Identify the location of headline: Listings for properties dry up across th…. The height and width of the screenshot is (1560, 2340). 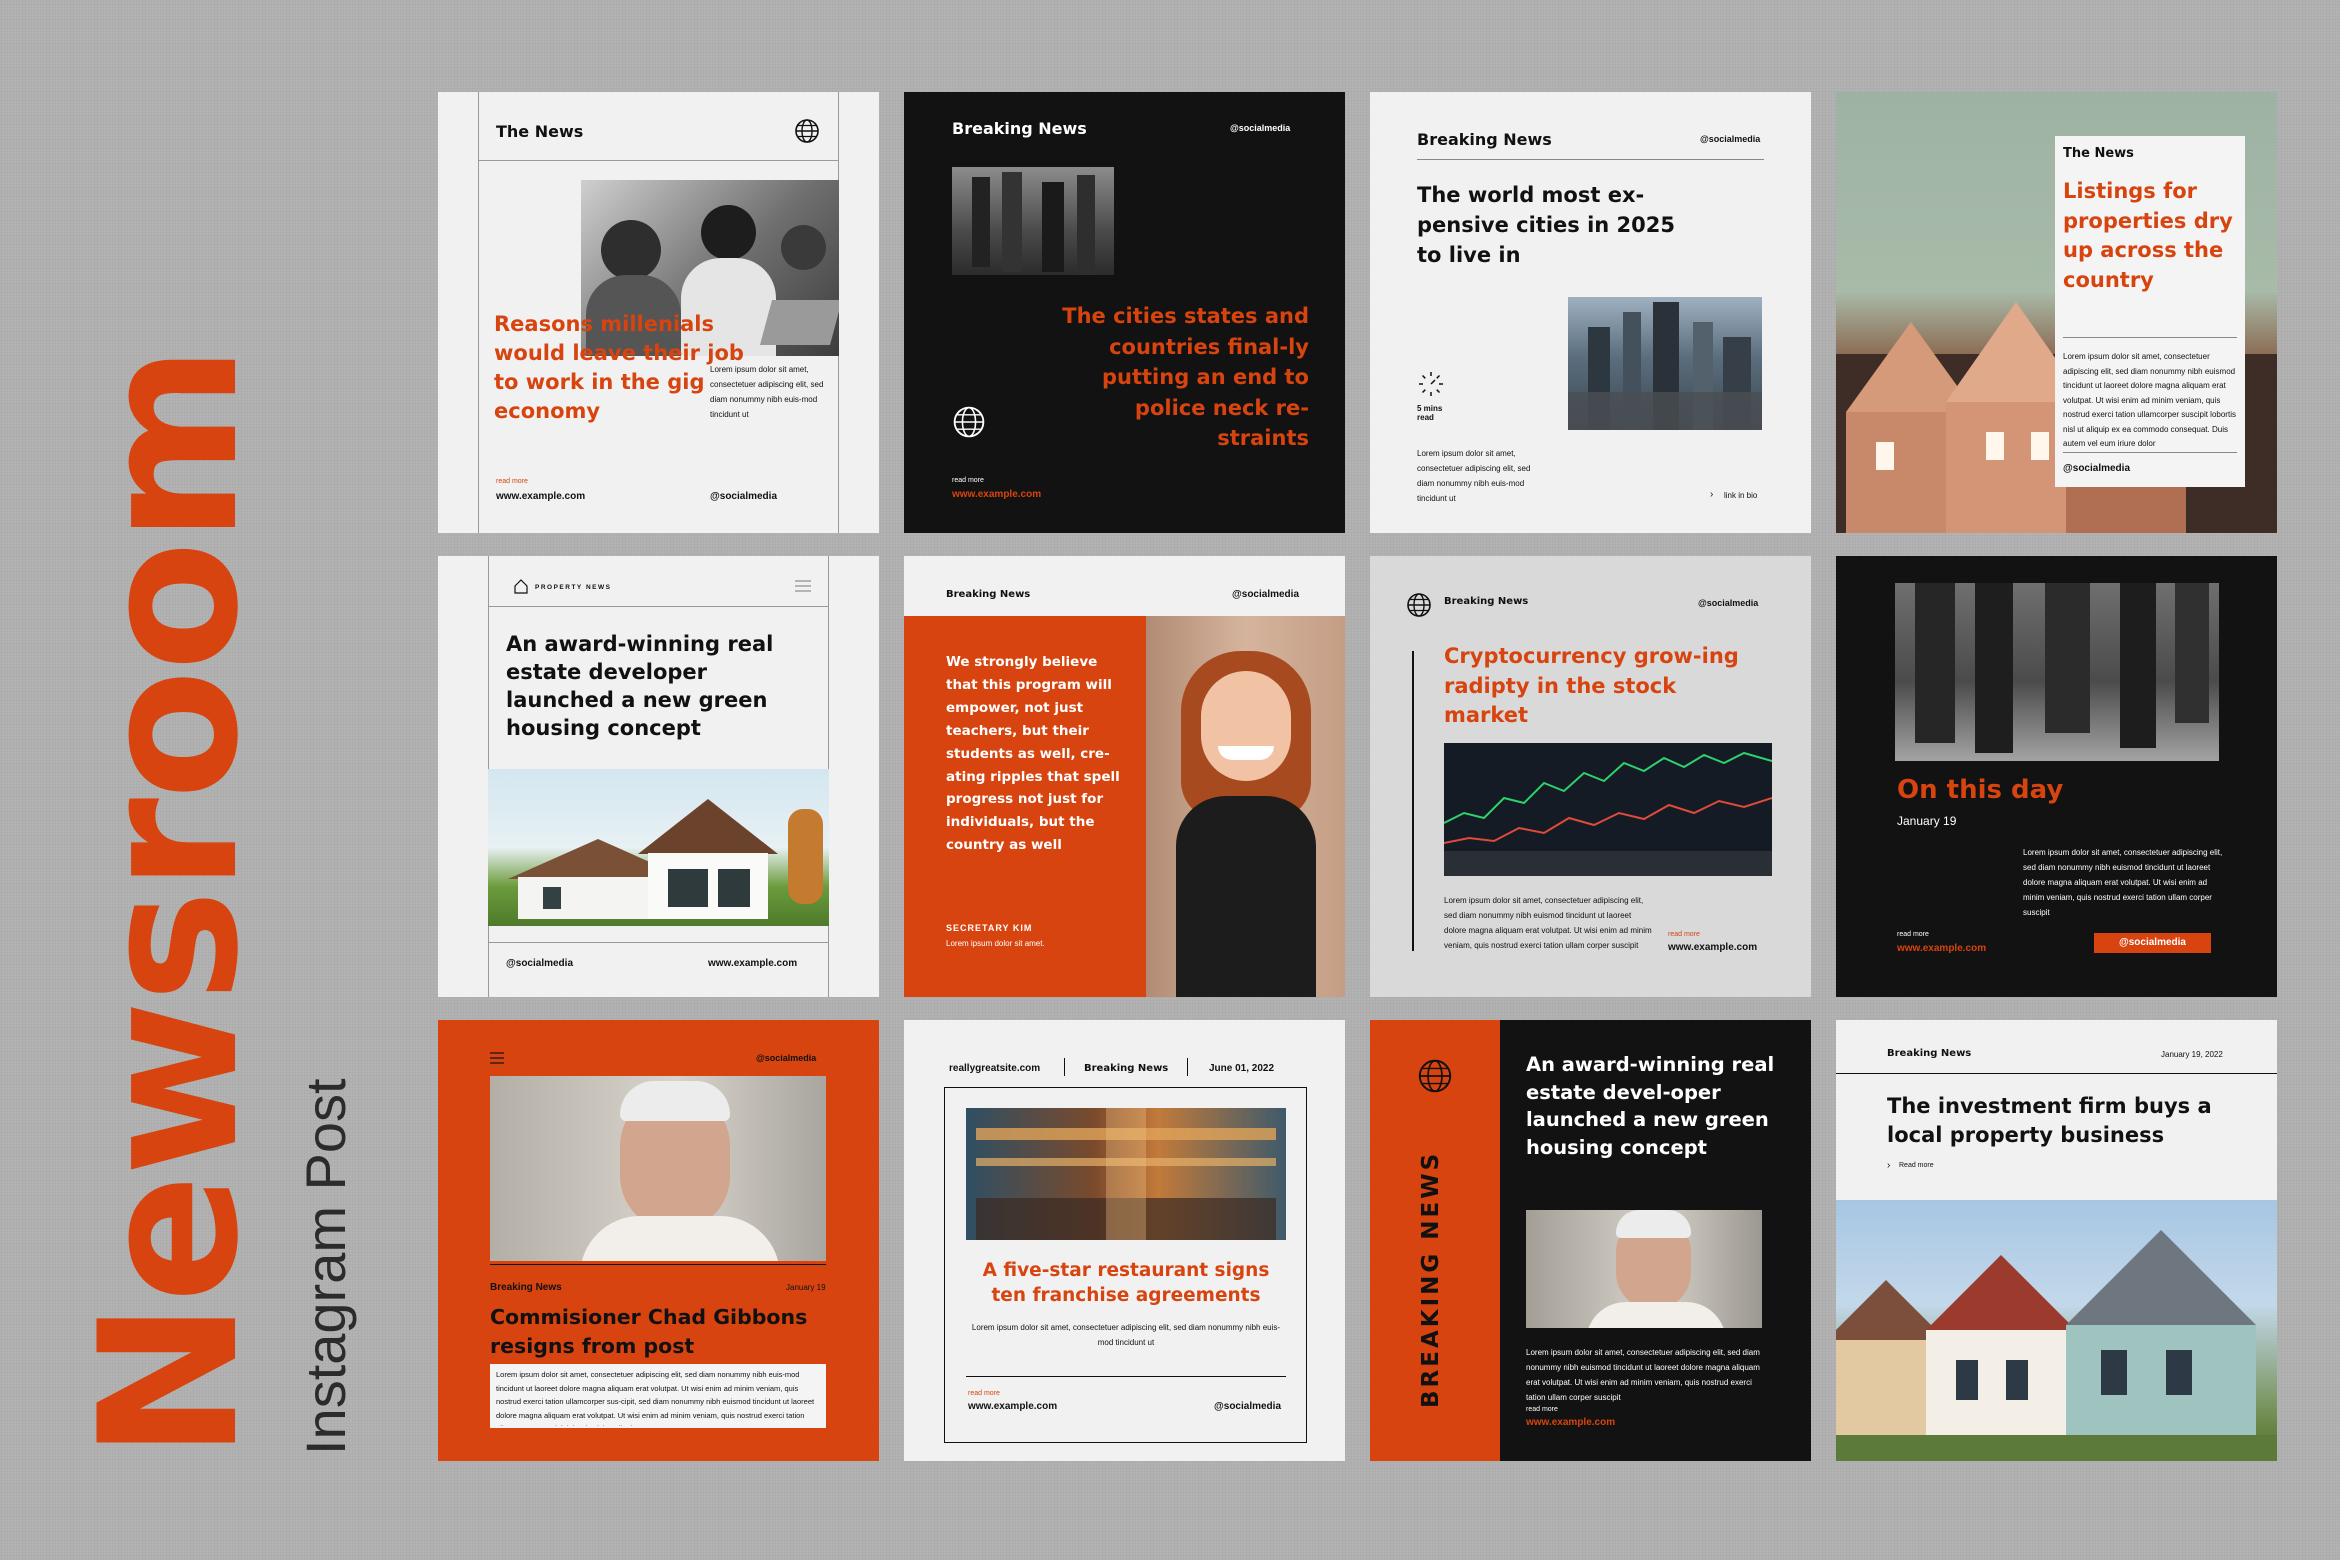
(2148, 235).